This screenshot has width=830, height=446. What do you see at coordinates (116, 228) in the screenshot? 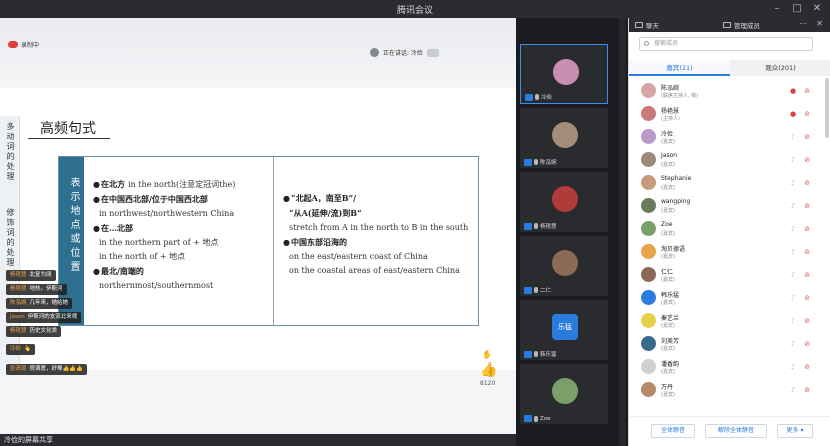
I see `slide-line-cn: 在…北部` at bounding box center [116, 228].